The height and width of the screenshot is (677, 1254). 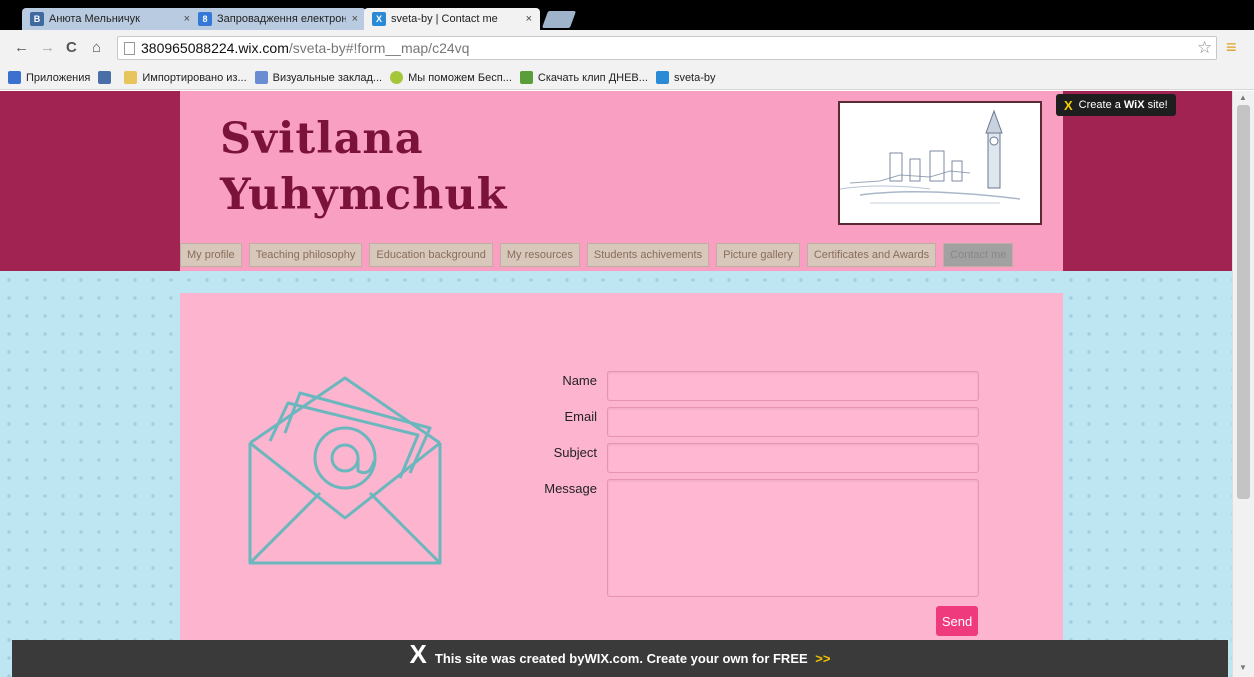 What do you see at coordinates (444, 19) in the screenshot?
I see `tab-title: sveta-by | Contact me` at bounding box center [444, 19].